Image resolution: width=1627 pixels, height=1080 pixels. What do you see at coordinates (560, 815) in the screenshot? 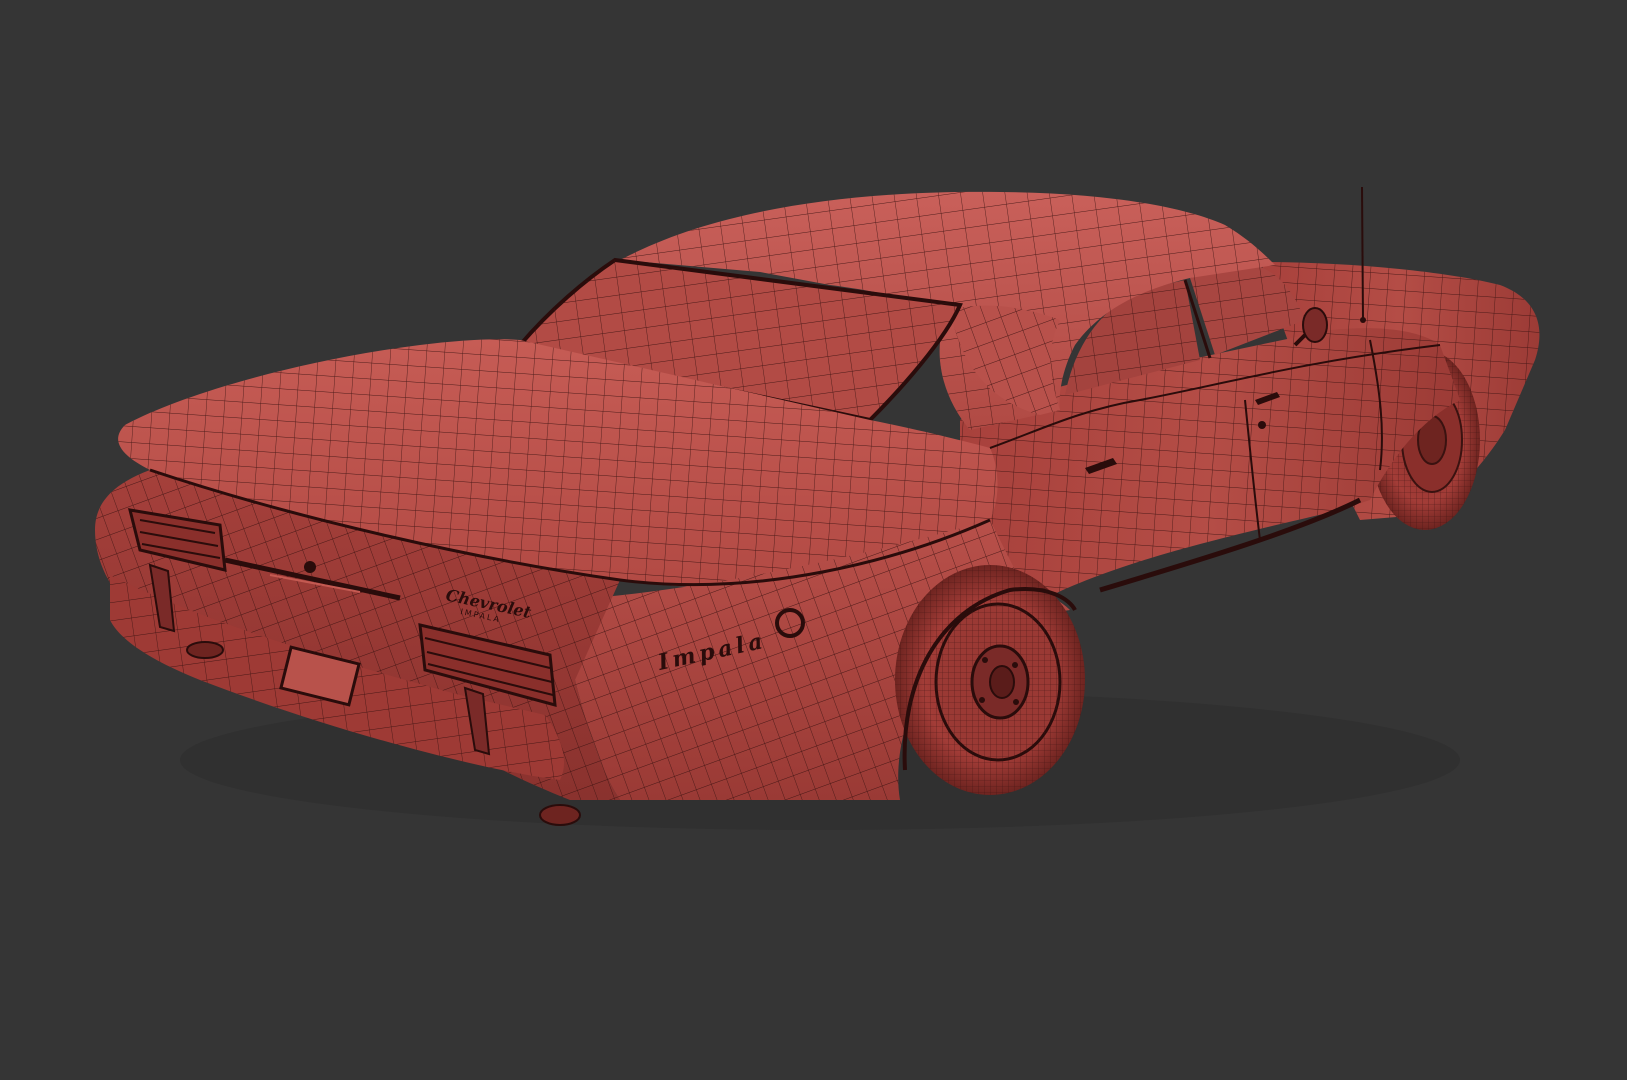
I see `right-exhaust` at bounding box center [560, 815].